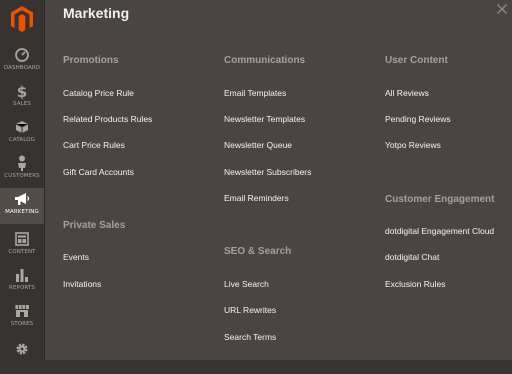 This screenshot has width=512, height=374. I want to click on sidebar-item-dashboard: DASHBOARD, so click(22, 62).